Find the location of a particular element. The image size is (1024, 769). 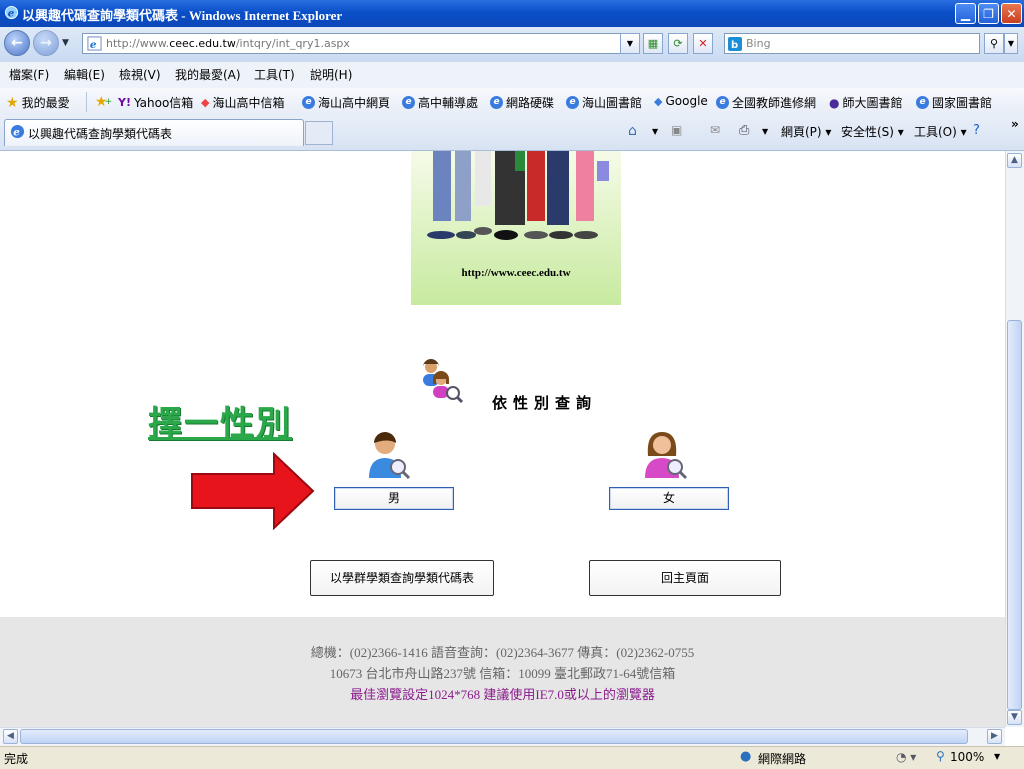

svg-text: b is located at coordinates (734, 45).